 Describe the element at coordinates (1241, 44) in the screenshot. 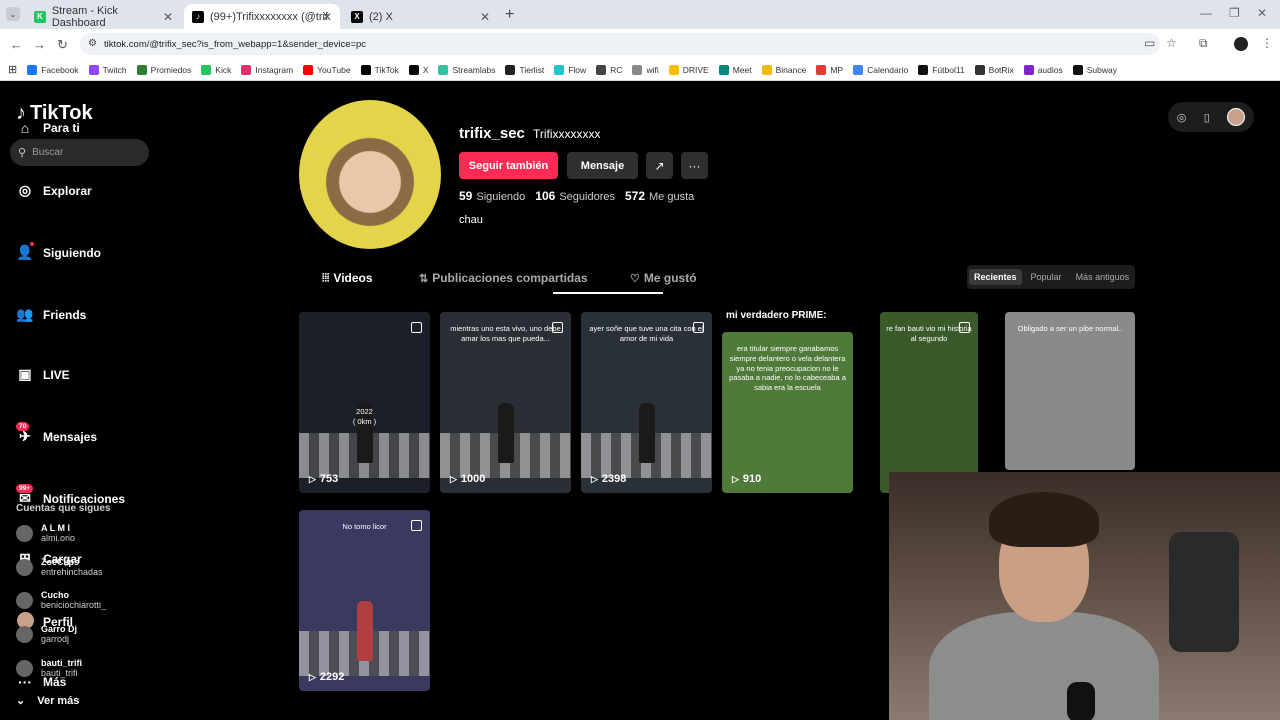

I see `browser-profile-avatar` at that location.